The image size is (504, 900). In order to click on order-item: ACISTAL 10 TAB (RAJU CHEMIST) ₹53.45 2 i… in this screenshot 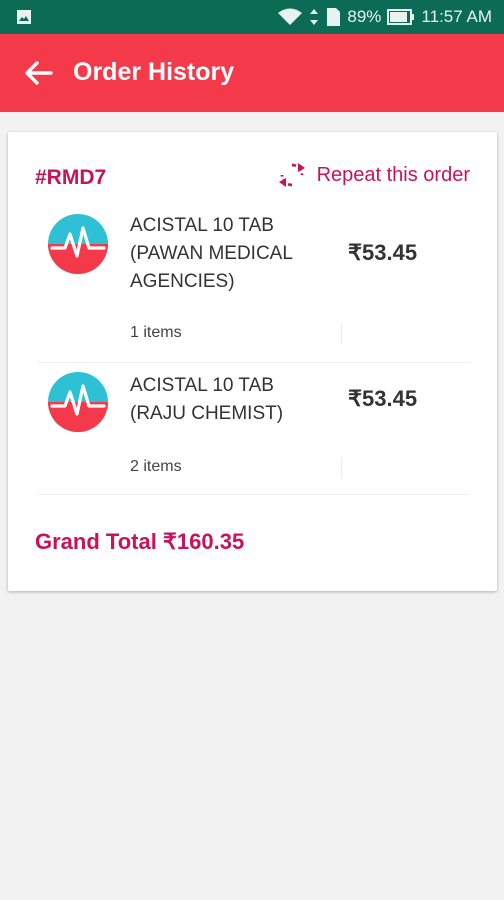, I will do `click(254, 428)`.